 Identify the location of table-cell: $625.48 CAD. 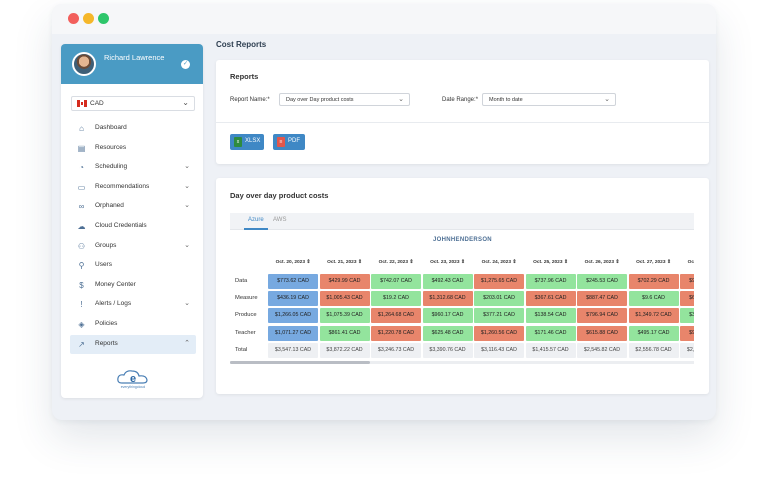
(447, 333).